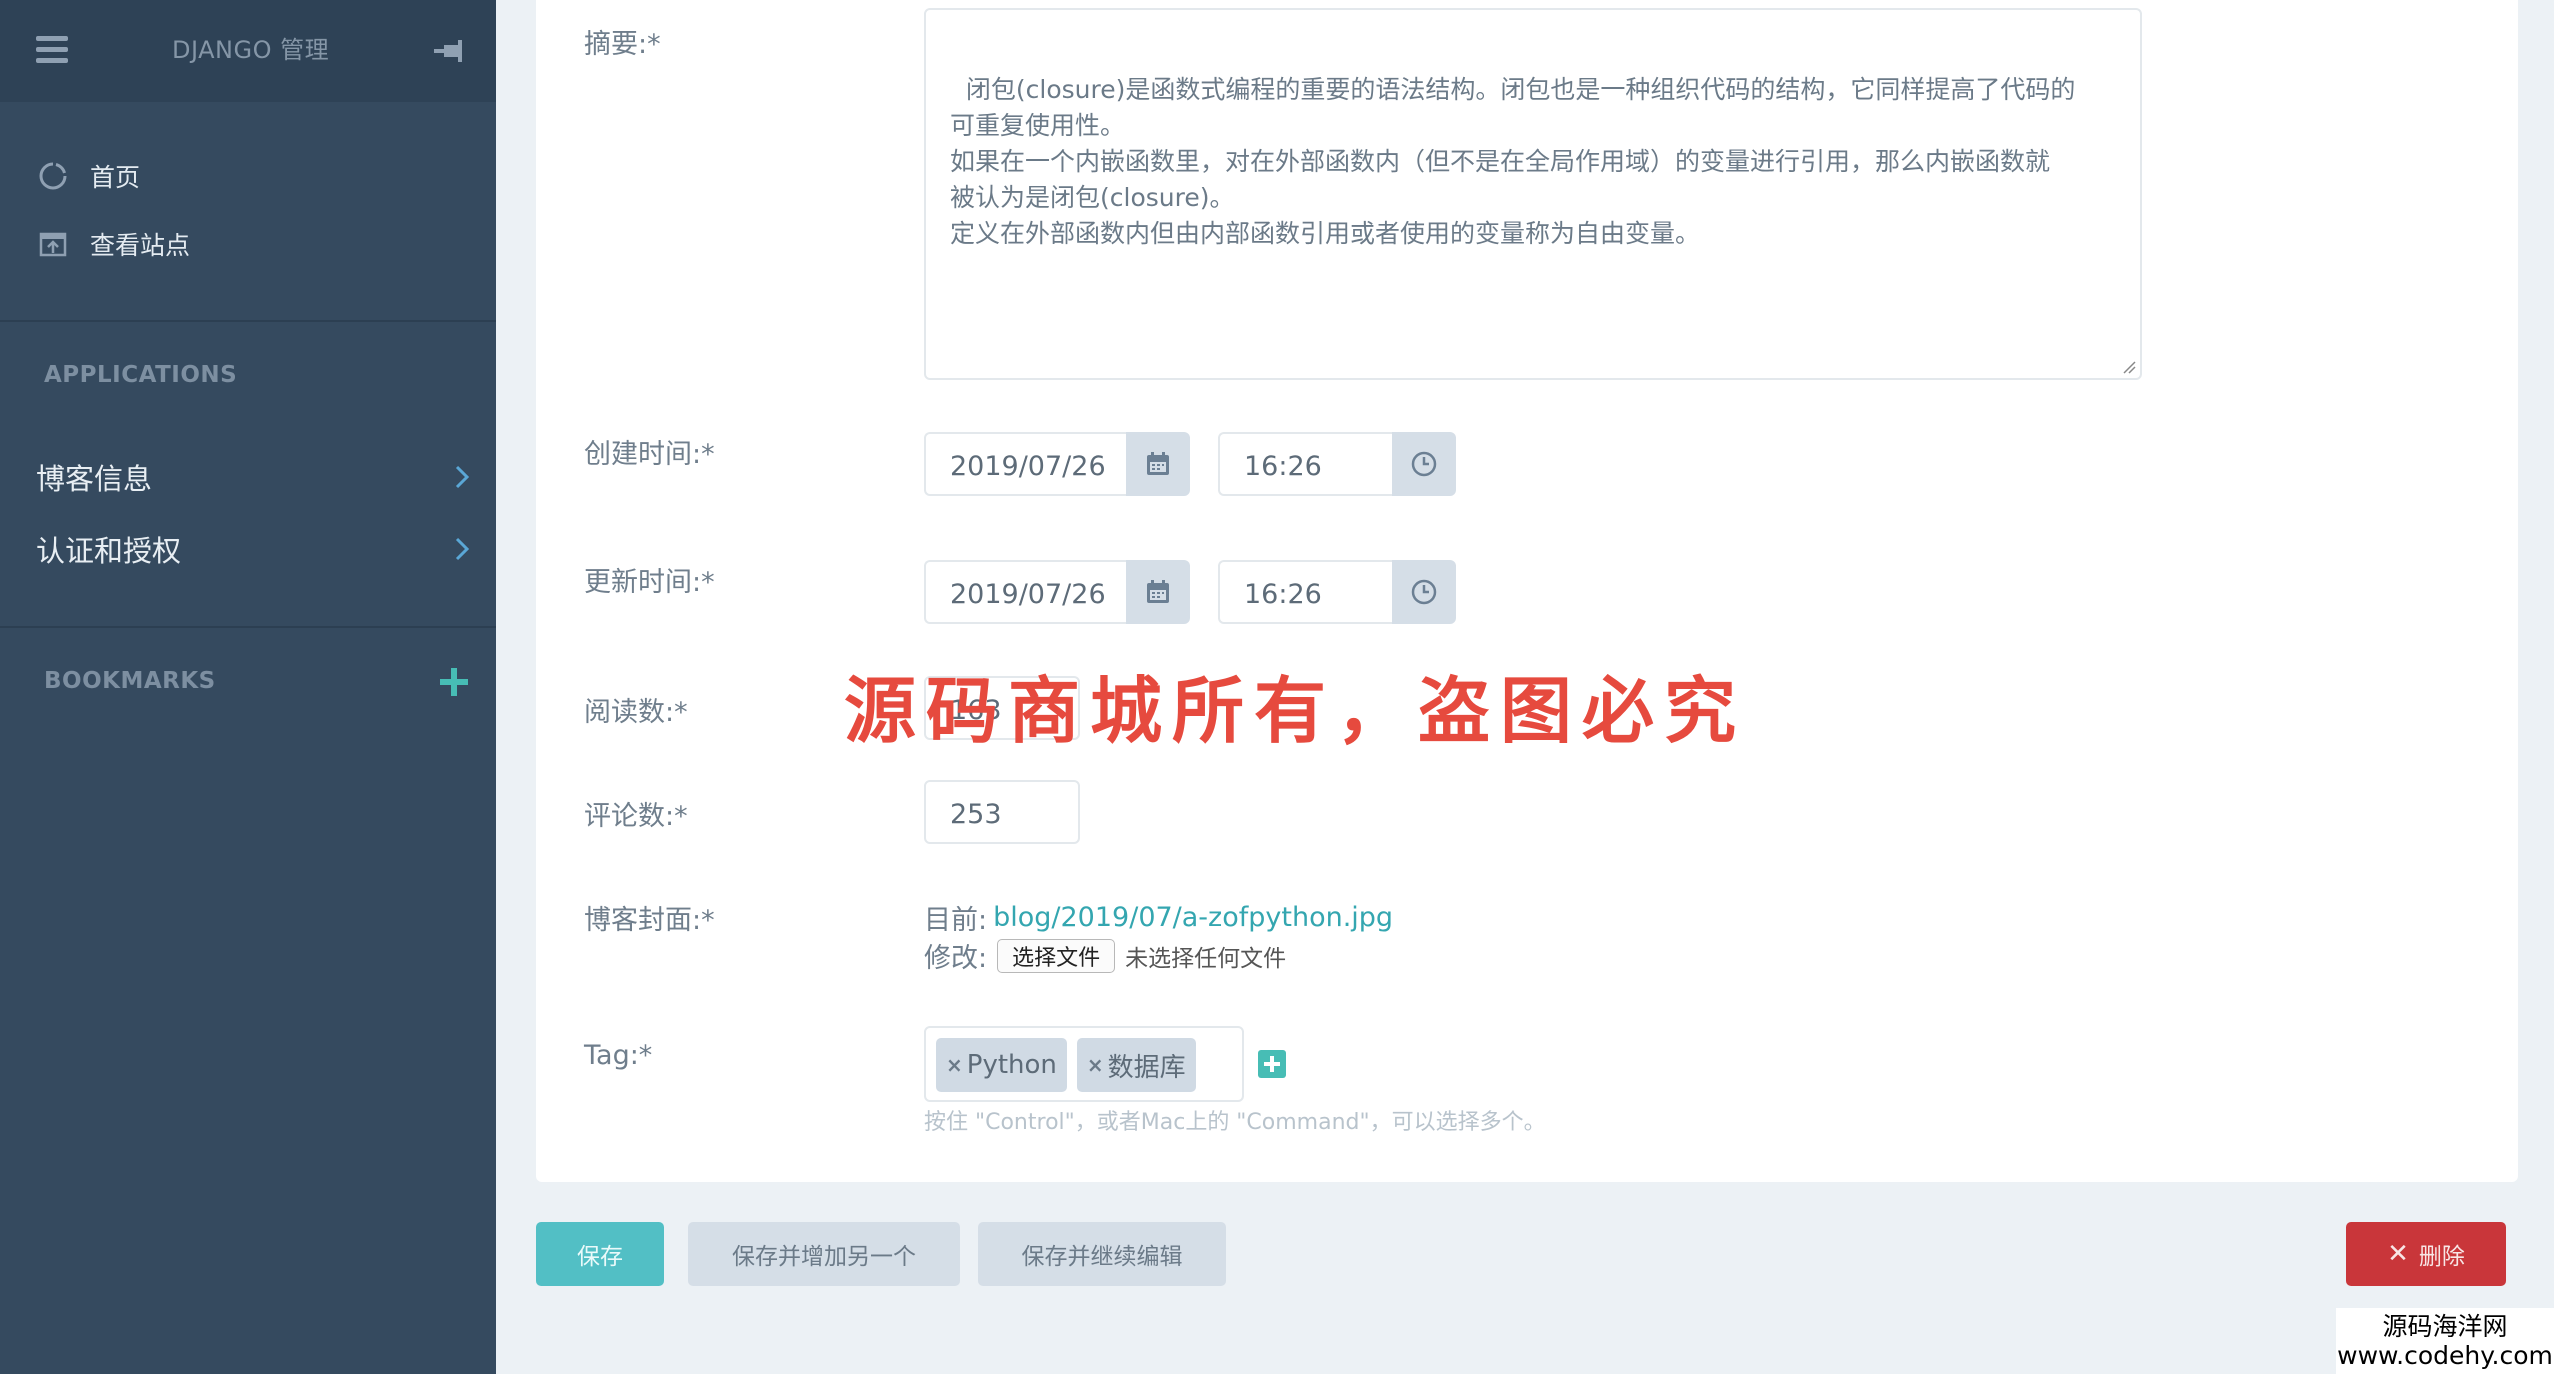  Describe the element at coordinates (649, 582) in the screenshot. I see `updated-label: 更新时间:*` at that location.